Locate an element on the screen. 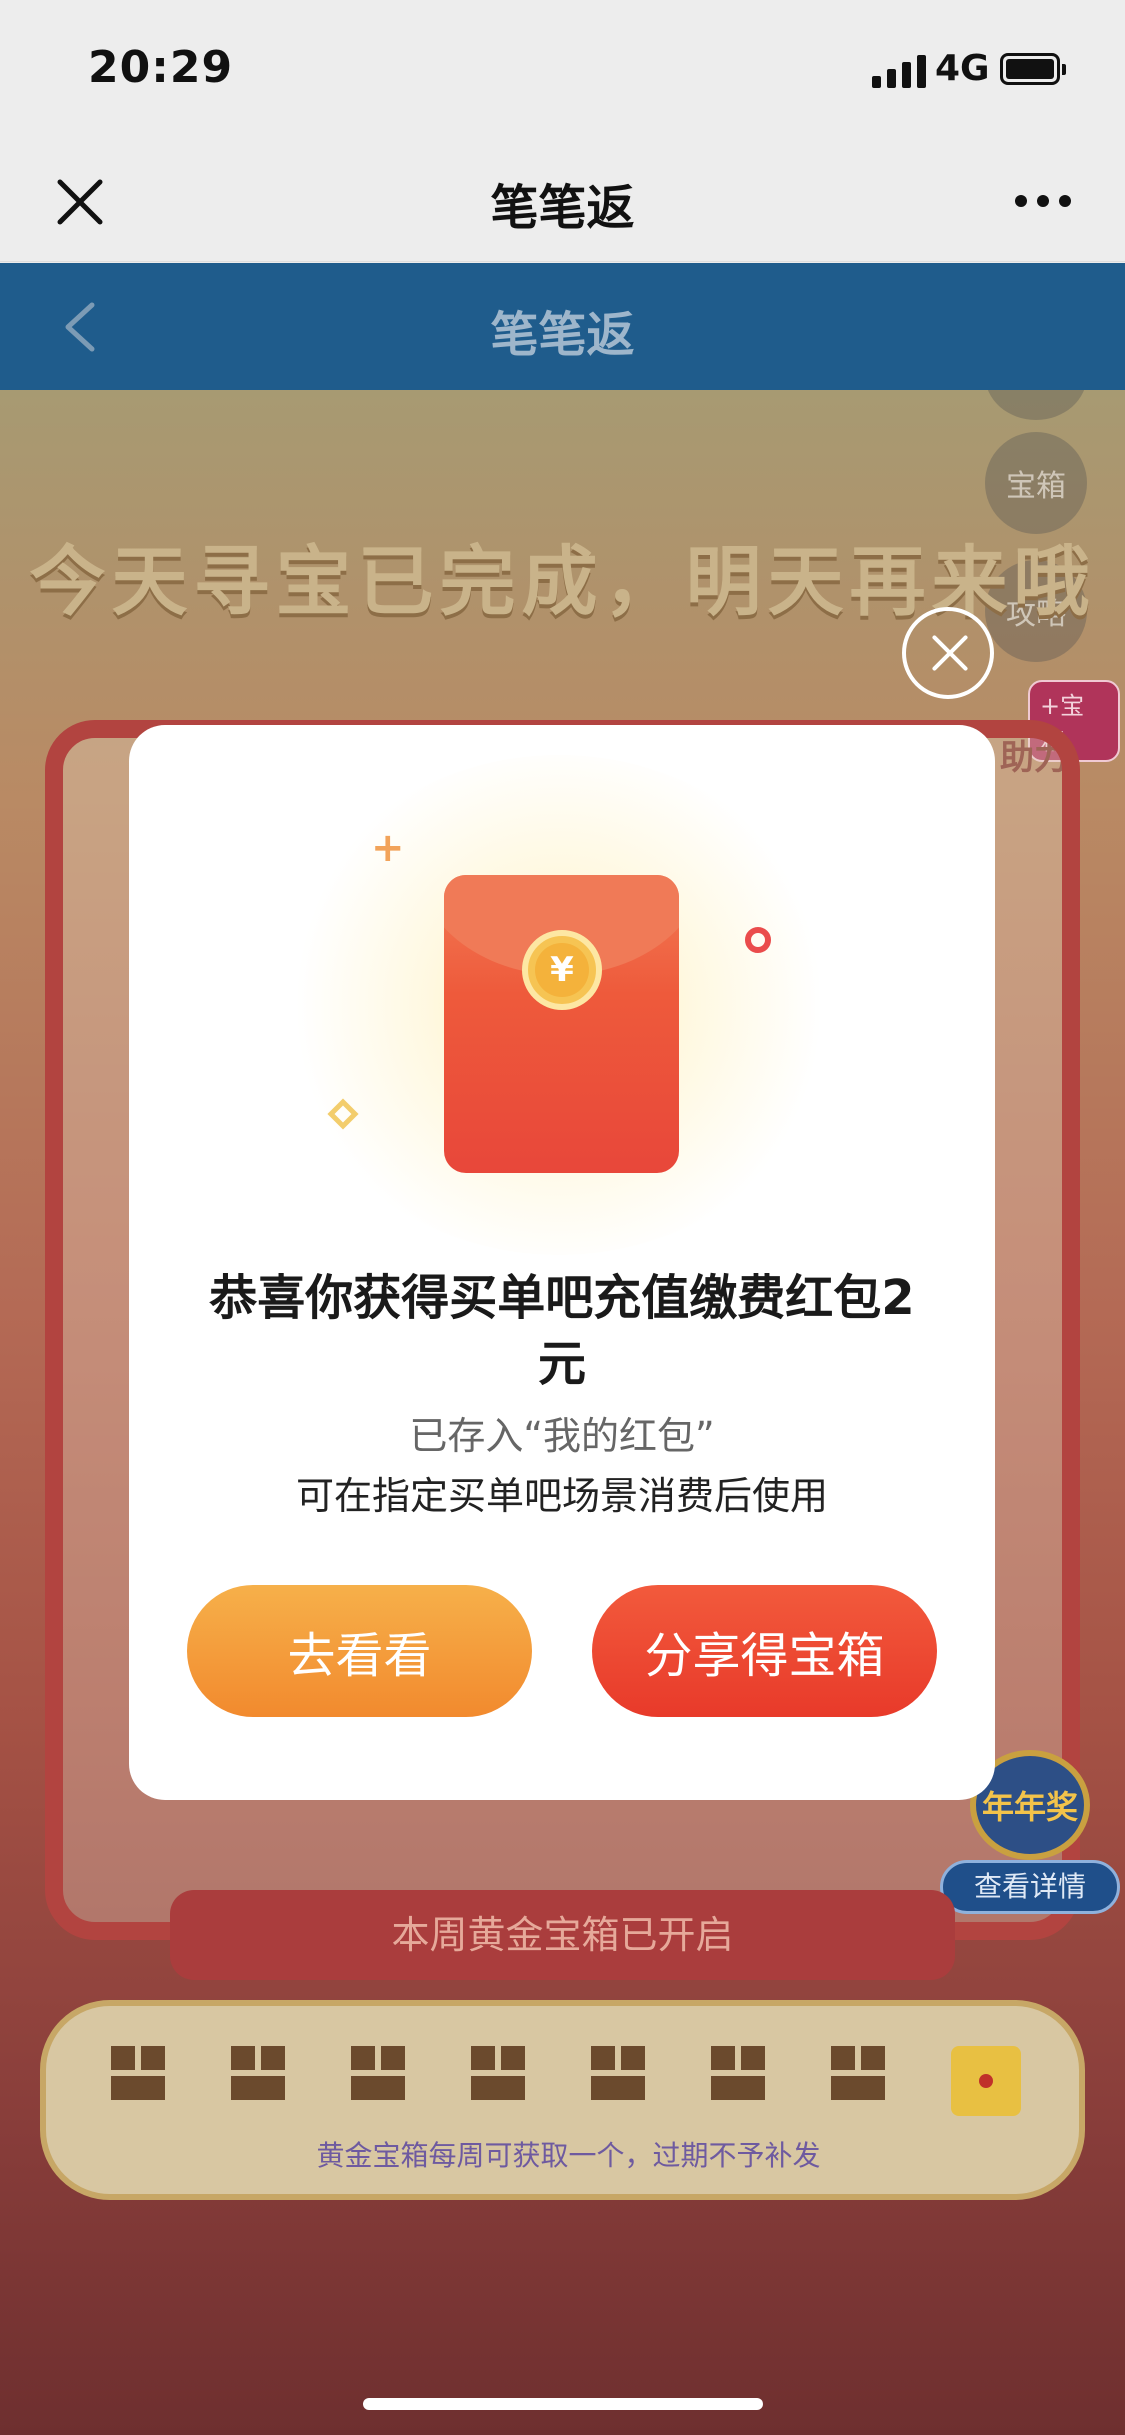  red-envelope-icon is located at coordinates (561, 1024).